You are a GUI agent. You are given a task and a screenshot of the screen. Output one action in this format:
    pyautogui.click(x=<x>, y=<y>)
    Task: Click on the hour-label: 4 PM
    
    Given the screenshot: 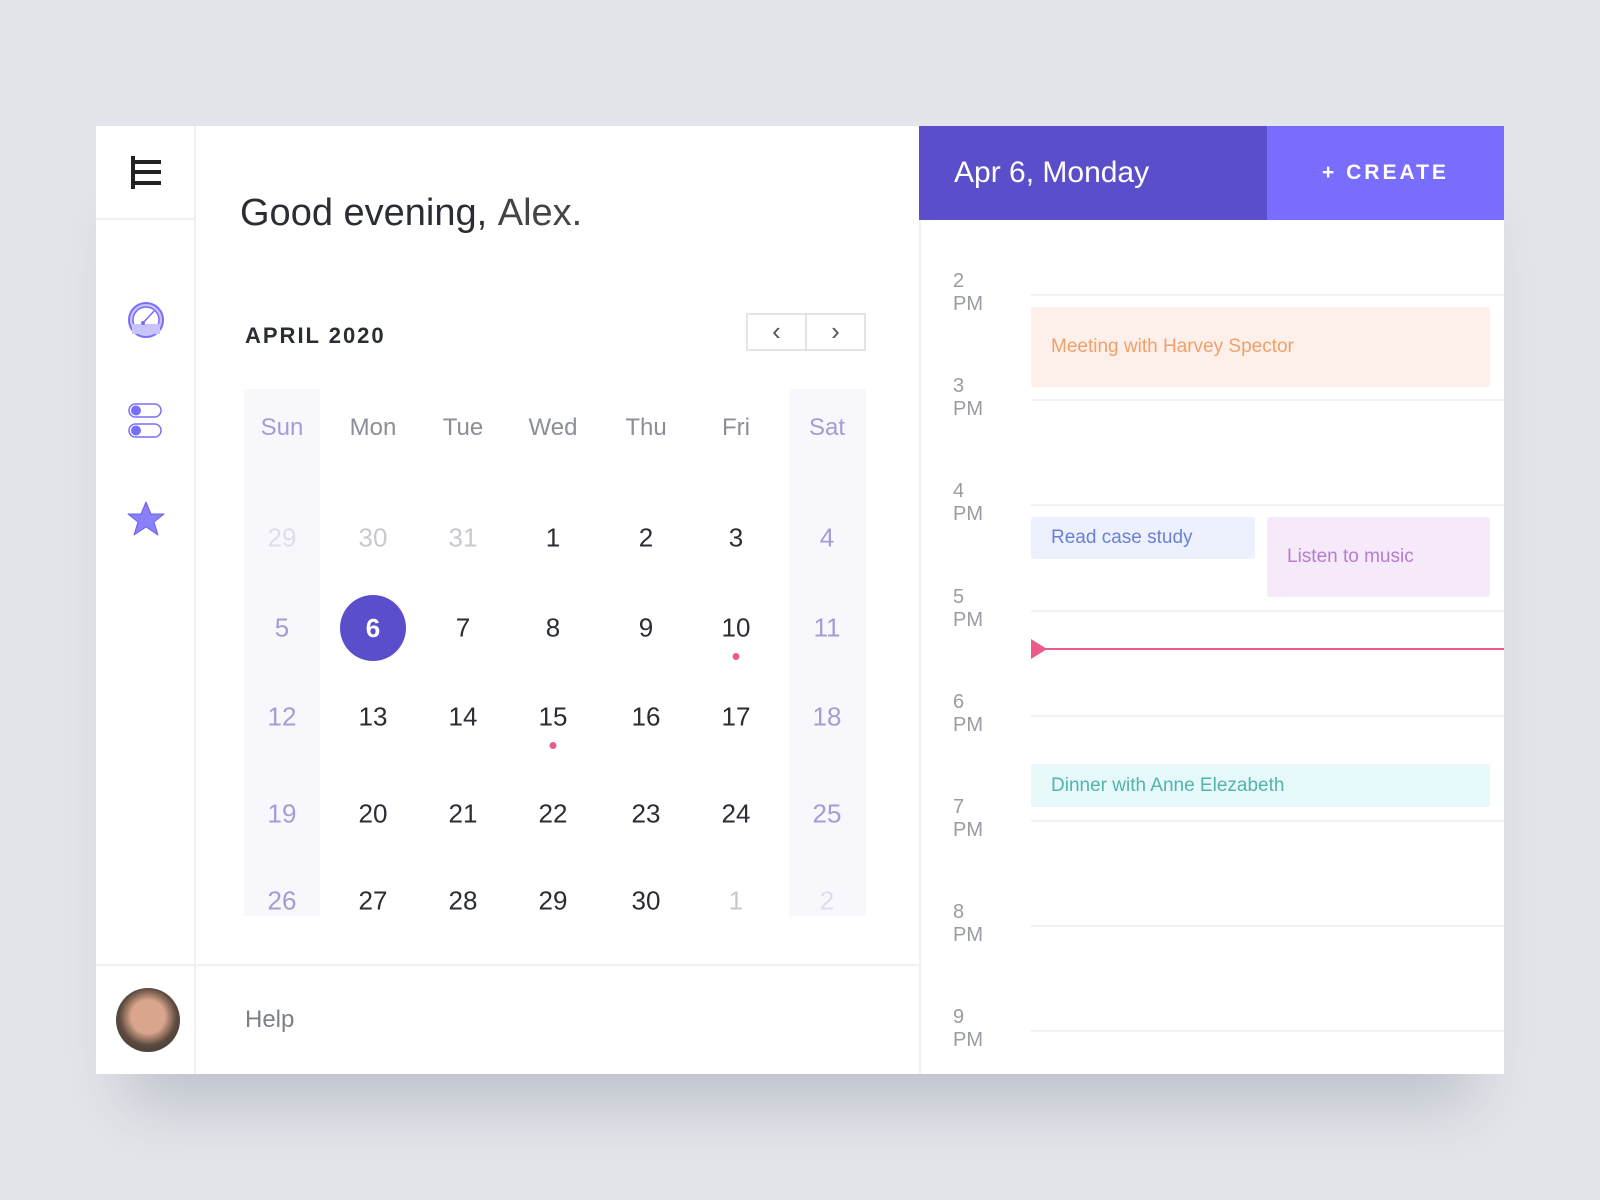 What is the action you would take?
    pyautogui.click(x=968, y=503)
    